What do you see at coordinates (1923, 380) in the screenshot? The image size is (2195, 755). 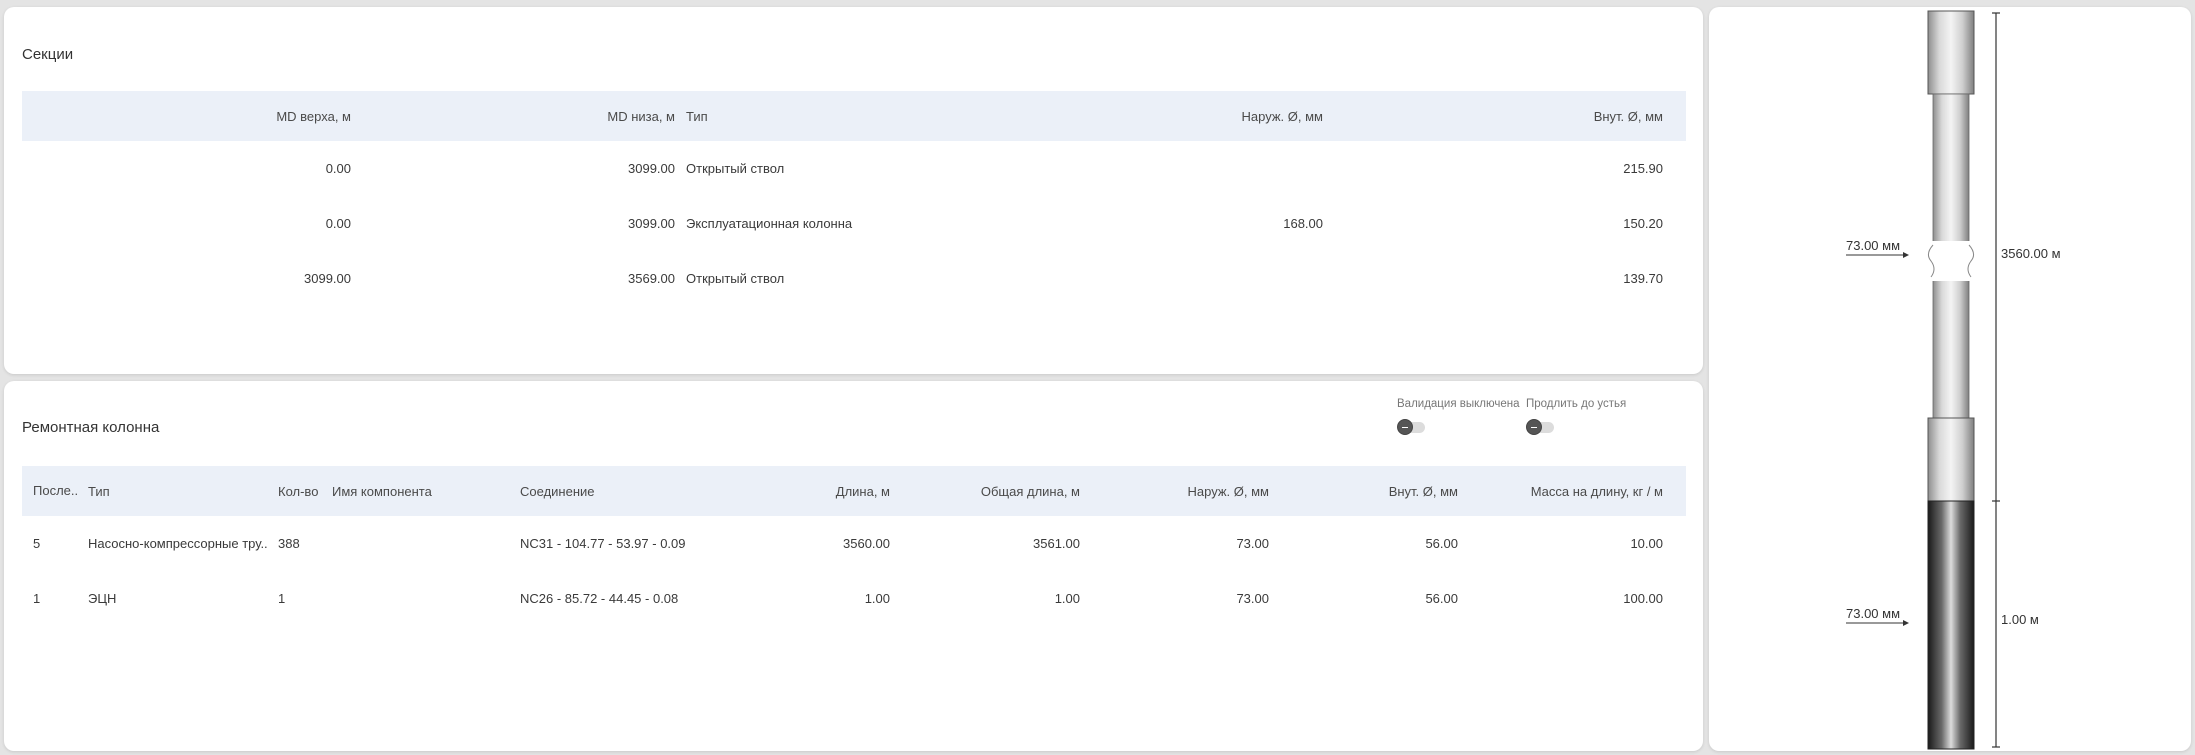 I see `well-schematic` at bounding box center [1923, 380].